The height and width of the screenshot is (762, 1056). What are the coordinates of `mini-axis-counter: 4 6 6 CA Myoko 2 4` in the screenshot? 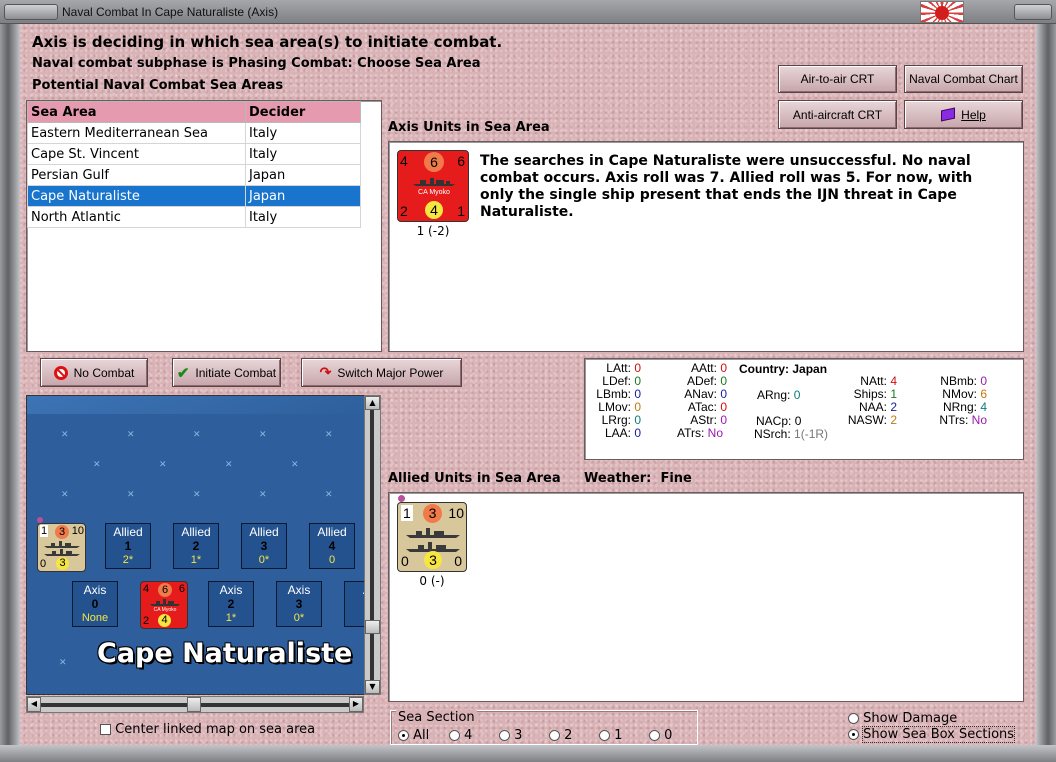 It's located at (164, 605).